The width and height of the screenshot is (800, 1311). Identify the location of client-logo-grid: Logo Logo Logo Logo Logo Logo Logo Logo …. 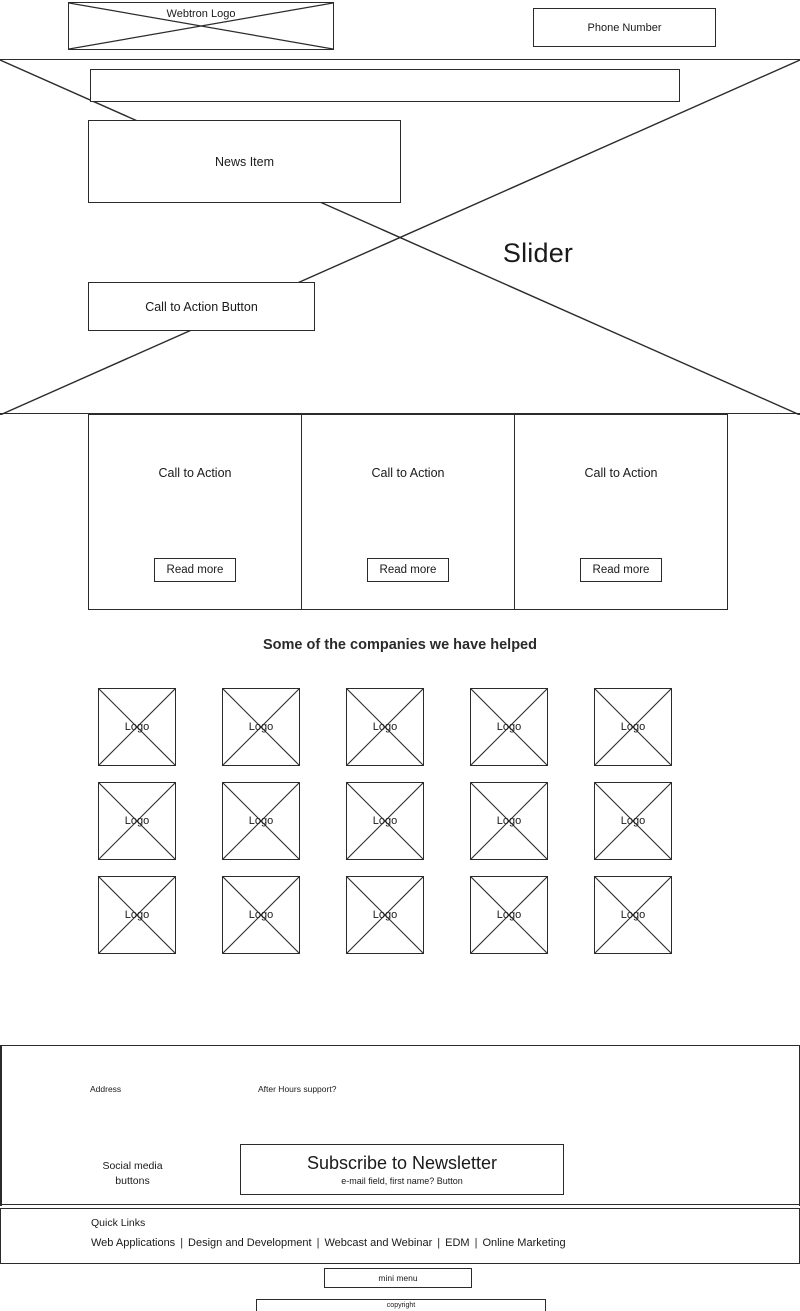
(385, 821).